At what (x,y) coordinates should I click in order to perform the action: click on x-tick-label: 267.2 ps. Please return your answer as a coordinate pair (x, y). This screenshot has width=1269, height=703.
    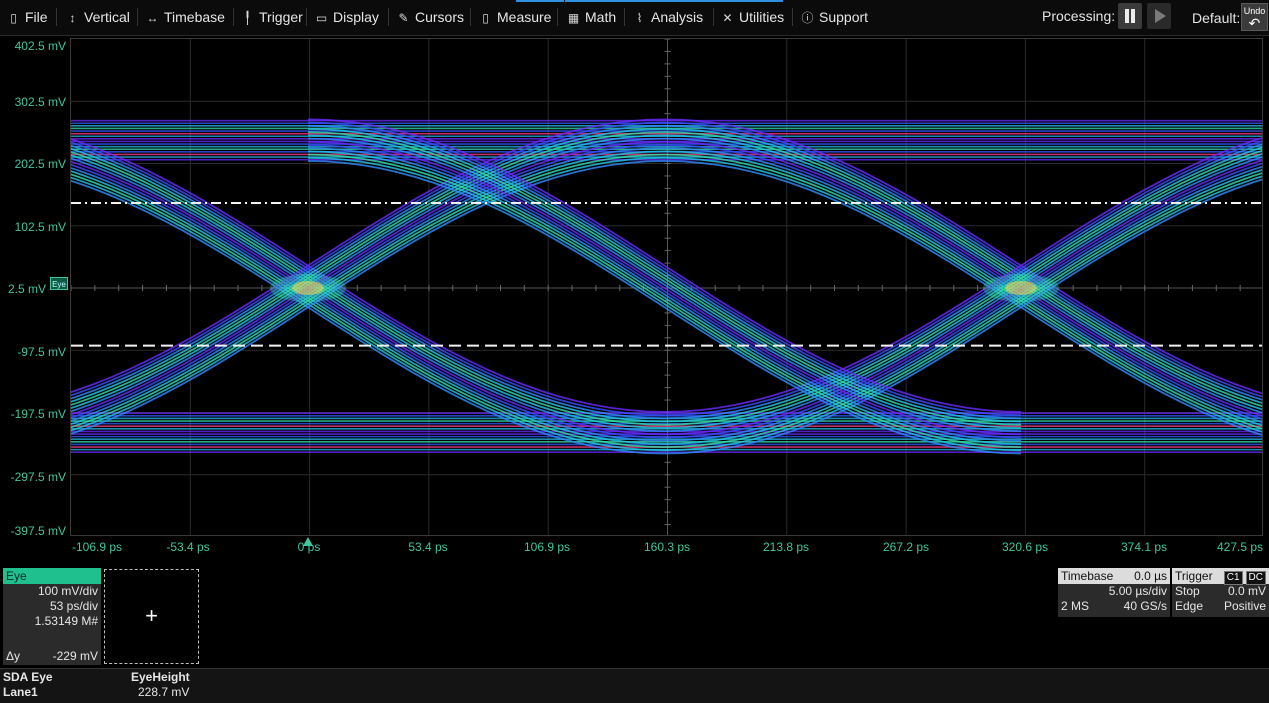
    Looking at the image, I should click on (906, 547).